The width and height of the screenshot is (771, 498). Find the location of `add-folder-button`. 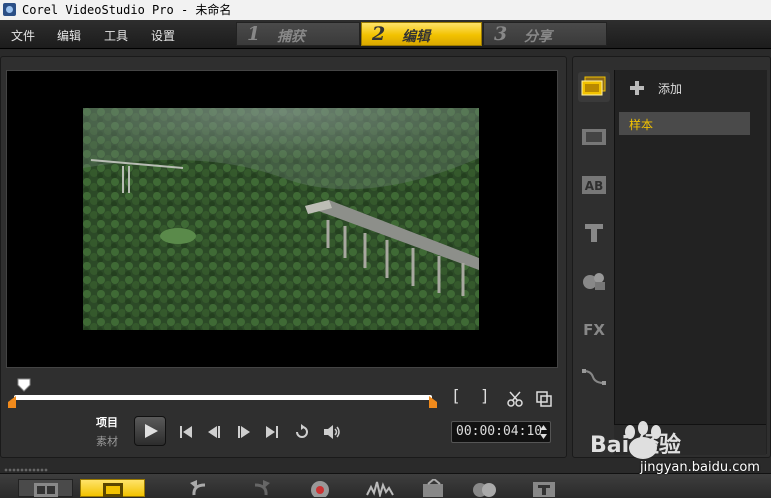

add-folder-button is located at coordinates (686, 88).